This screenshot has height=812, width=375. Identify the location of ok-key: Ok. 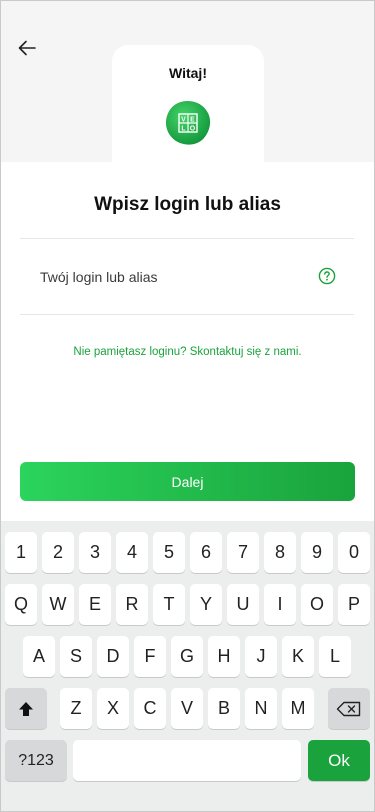
(339, 760).